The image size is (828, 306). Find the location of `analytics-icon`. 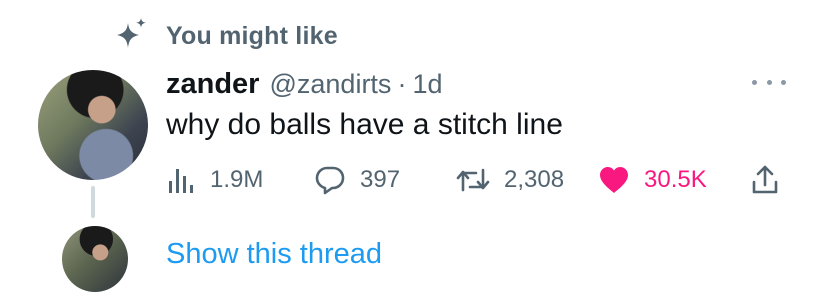

analytics-icon is located at coordinates (181, 180).